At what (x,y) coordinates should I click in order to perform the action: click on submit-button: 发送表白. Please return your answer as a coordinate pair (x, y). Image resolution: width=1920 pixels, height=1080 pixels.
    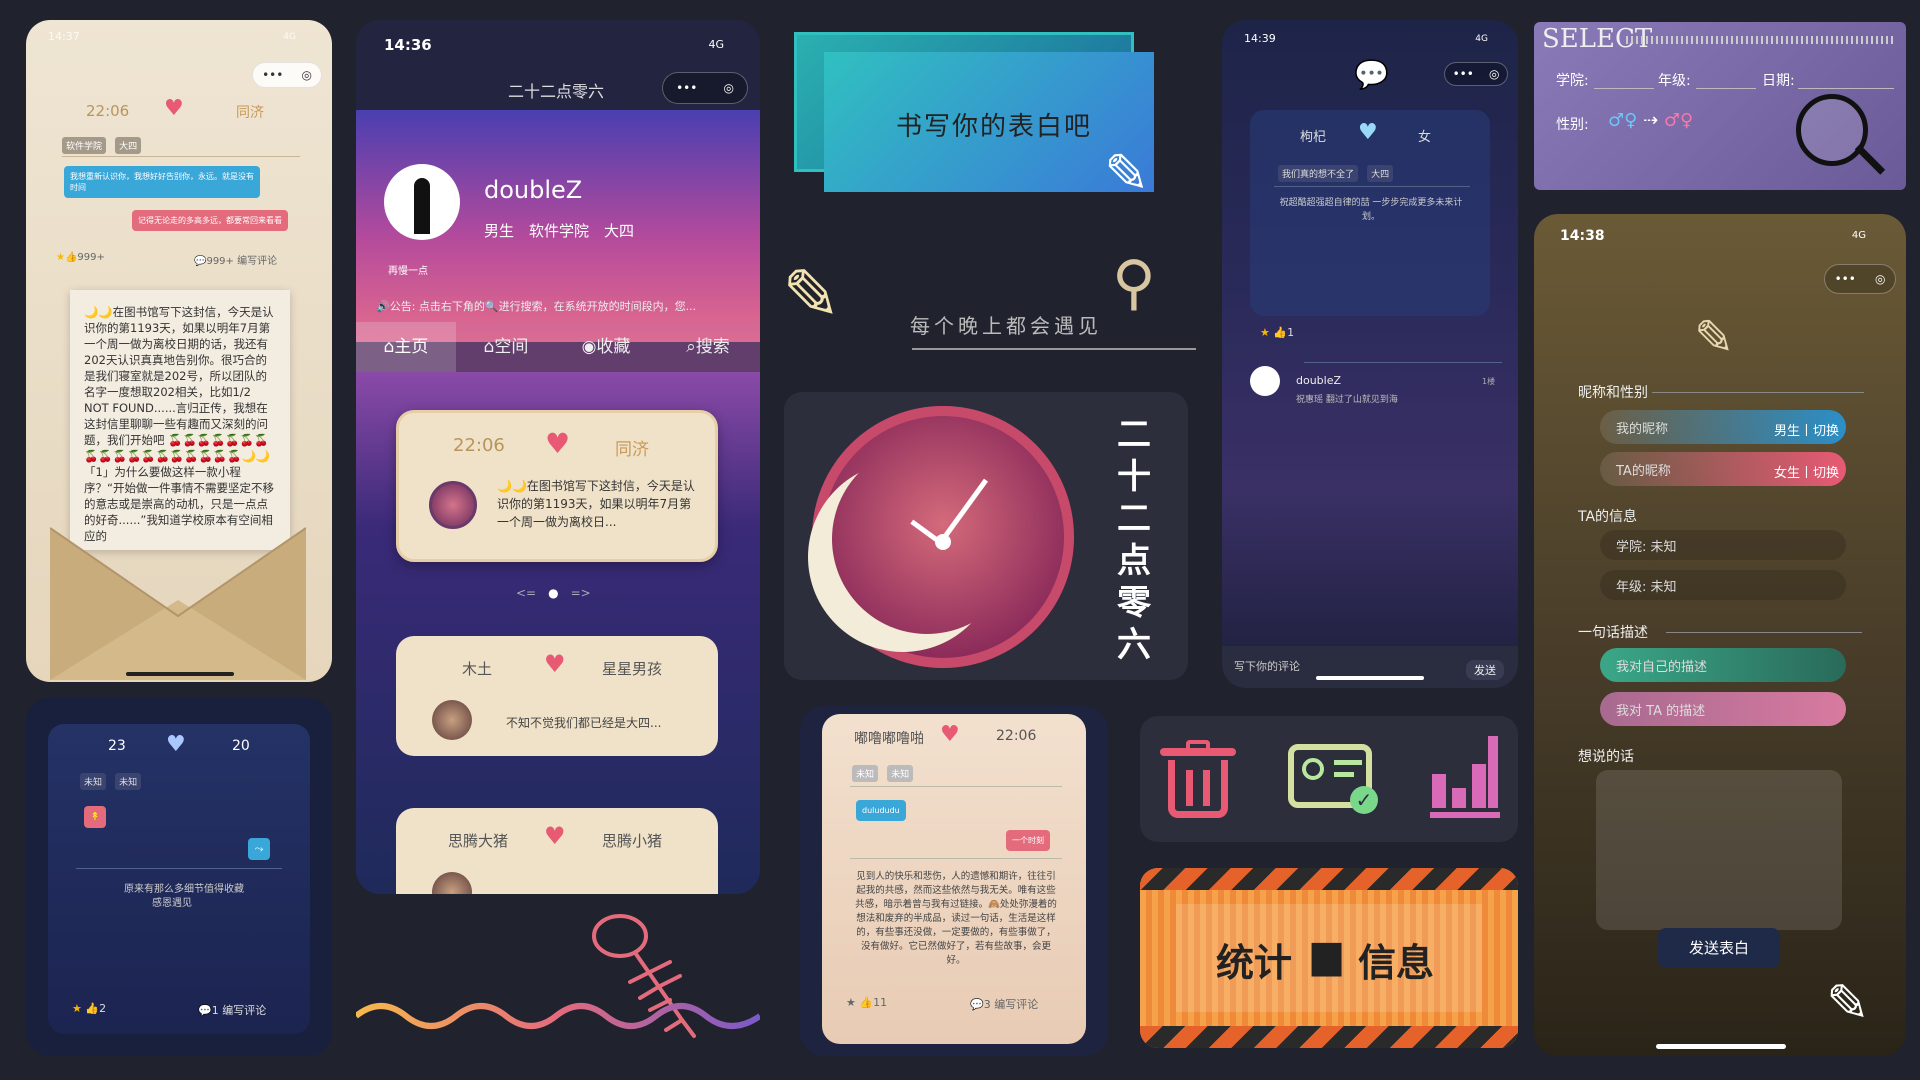
    Looking at the image, I should click on (1719, 948).